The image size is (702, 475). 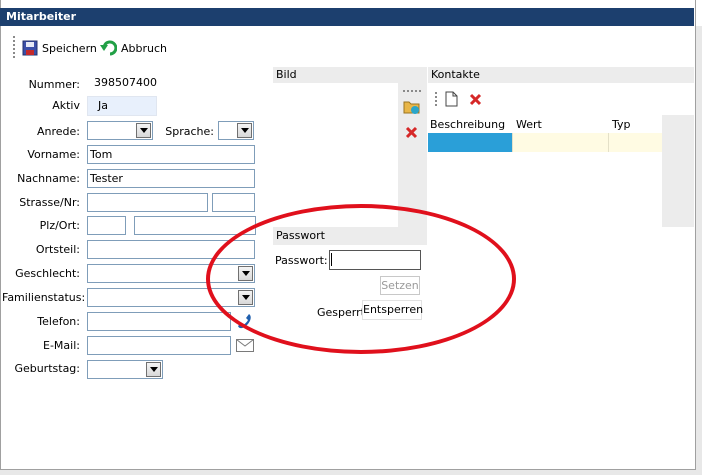 I want to click on image-panel-title: Bild, so click(x=350, y=75).